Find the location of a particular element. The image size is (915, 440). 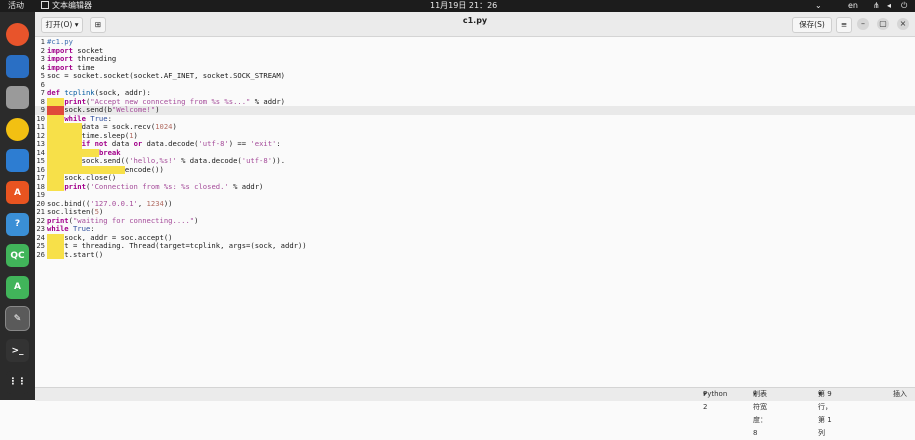

code-text: t.start() is located at coordinates (75, 254).